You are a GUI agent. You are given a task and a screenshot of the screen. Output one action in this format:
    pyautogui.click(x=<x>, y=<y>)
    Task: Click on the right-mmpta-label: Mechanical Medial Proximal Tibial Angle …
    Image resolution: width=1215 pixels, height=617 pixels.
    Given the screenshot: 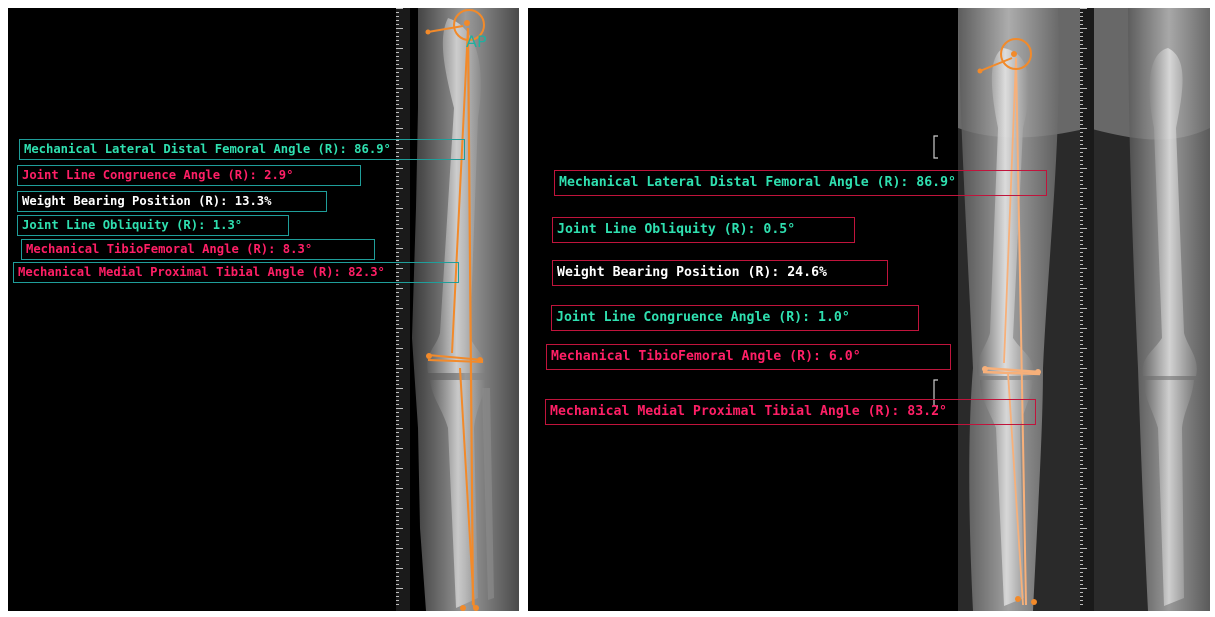 What is the action you would take?
    pyautogui.click(x=790, y=412)
    